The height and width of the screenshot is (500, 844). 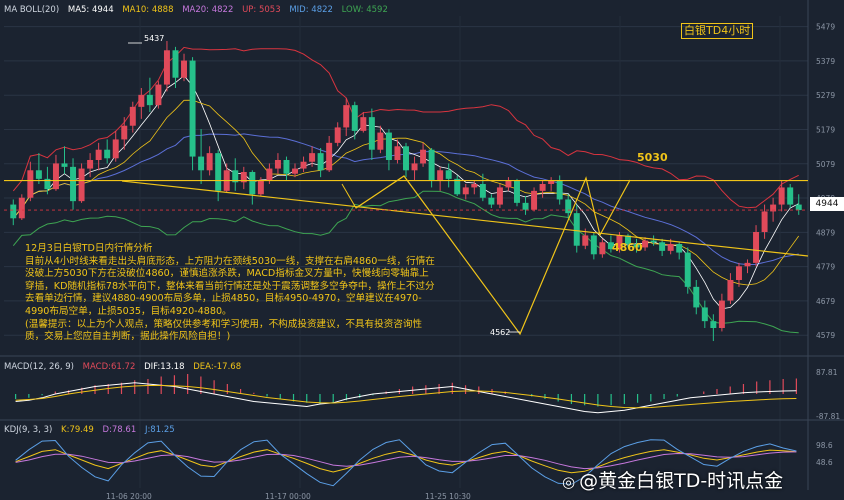 I want to click on dea-value: DEA:-17.68, so click(x=217, y=367).